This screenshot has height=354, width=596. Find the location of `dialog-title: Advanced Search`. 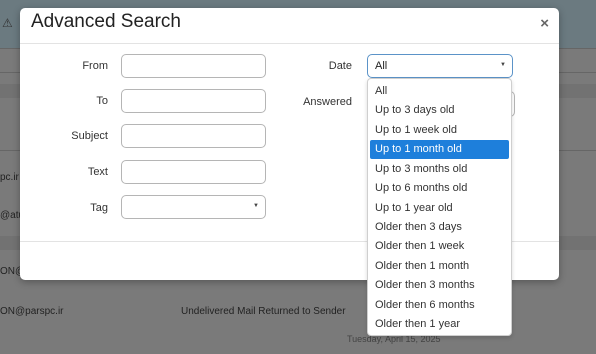

dialog-title: Advanced Search is located at coordinates (106, 21).